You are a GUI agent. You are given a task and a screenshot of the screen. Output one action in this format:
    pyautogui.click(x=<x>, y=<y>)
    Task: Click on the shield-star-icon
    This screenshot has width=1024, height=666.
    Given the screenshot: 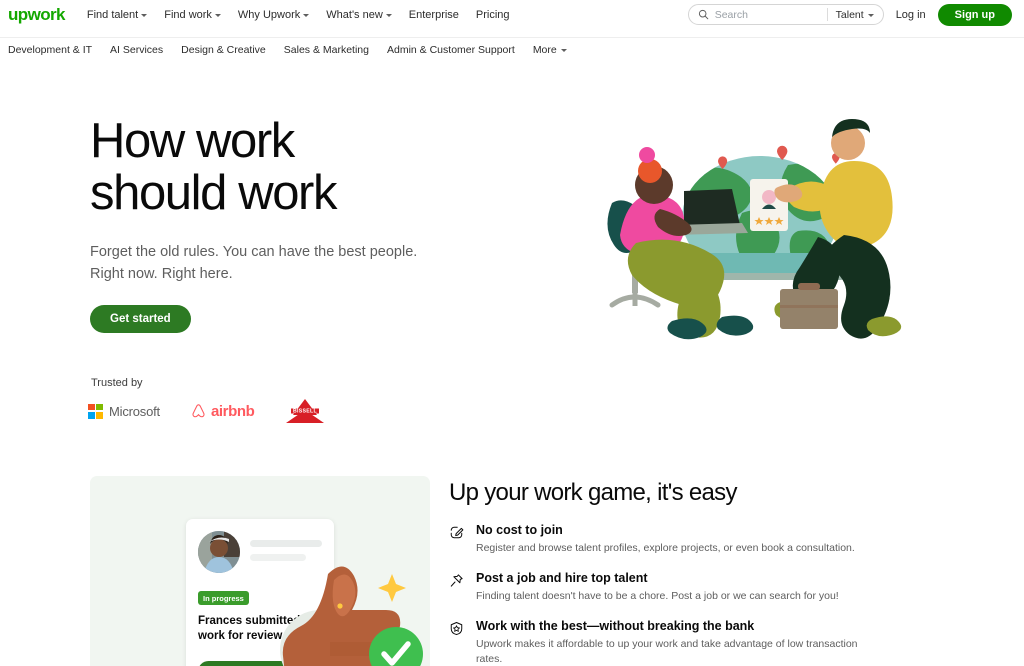 What is the action you would take?
    pyautogui.click(x=457, y=642)
    